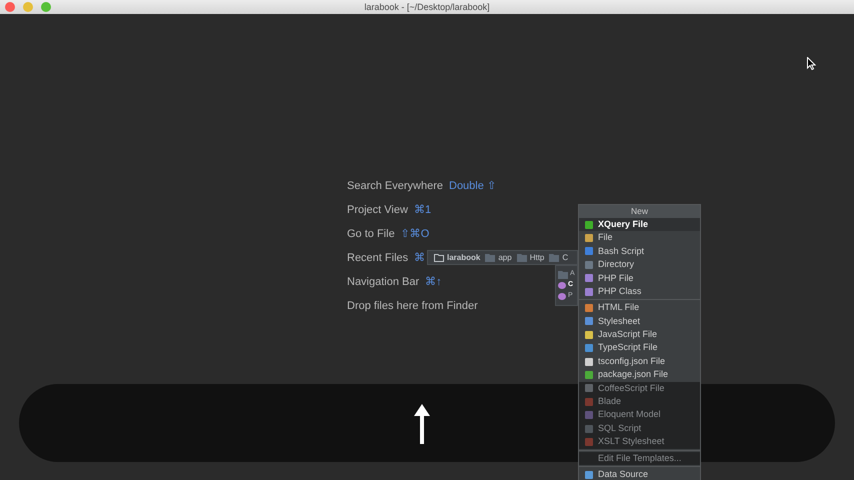 Image resolution: width=854 pixels, height=480 pixels. Describe the element at coordinates (639, 321) in the screenshot. I see `menu-item: Stylesheet` at that location.